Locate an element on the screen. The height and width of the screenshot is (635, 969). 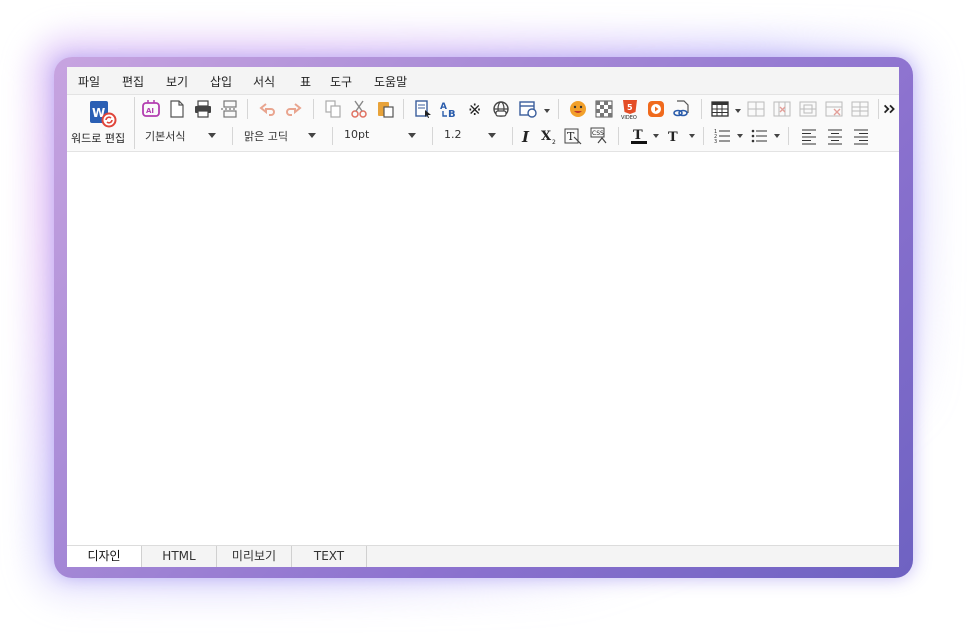
style-select: 기본서식 is located at coordinates (179, 135).